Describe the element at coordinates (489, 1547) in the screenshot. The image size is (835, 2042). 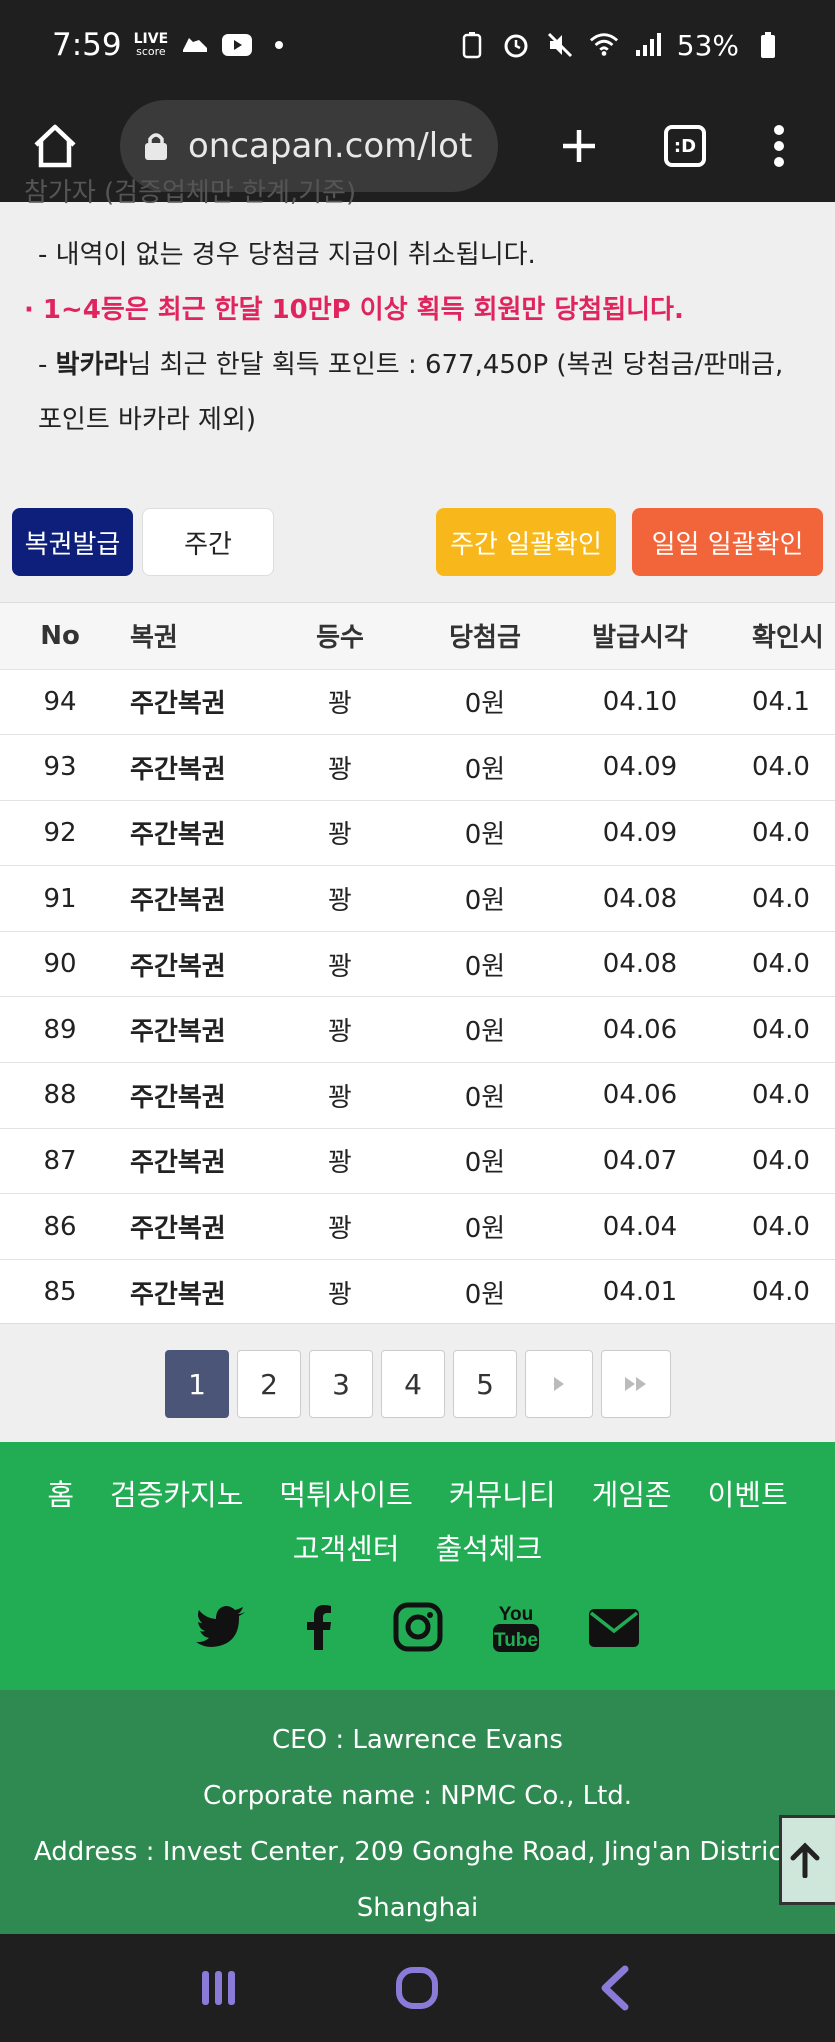
I see `footer-link-attendance: 출석체크` at that location.